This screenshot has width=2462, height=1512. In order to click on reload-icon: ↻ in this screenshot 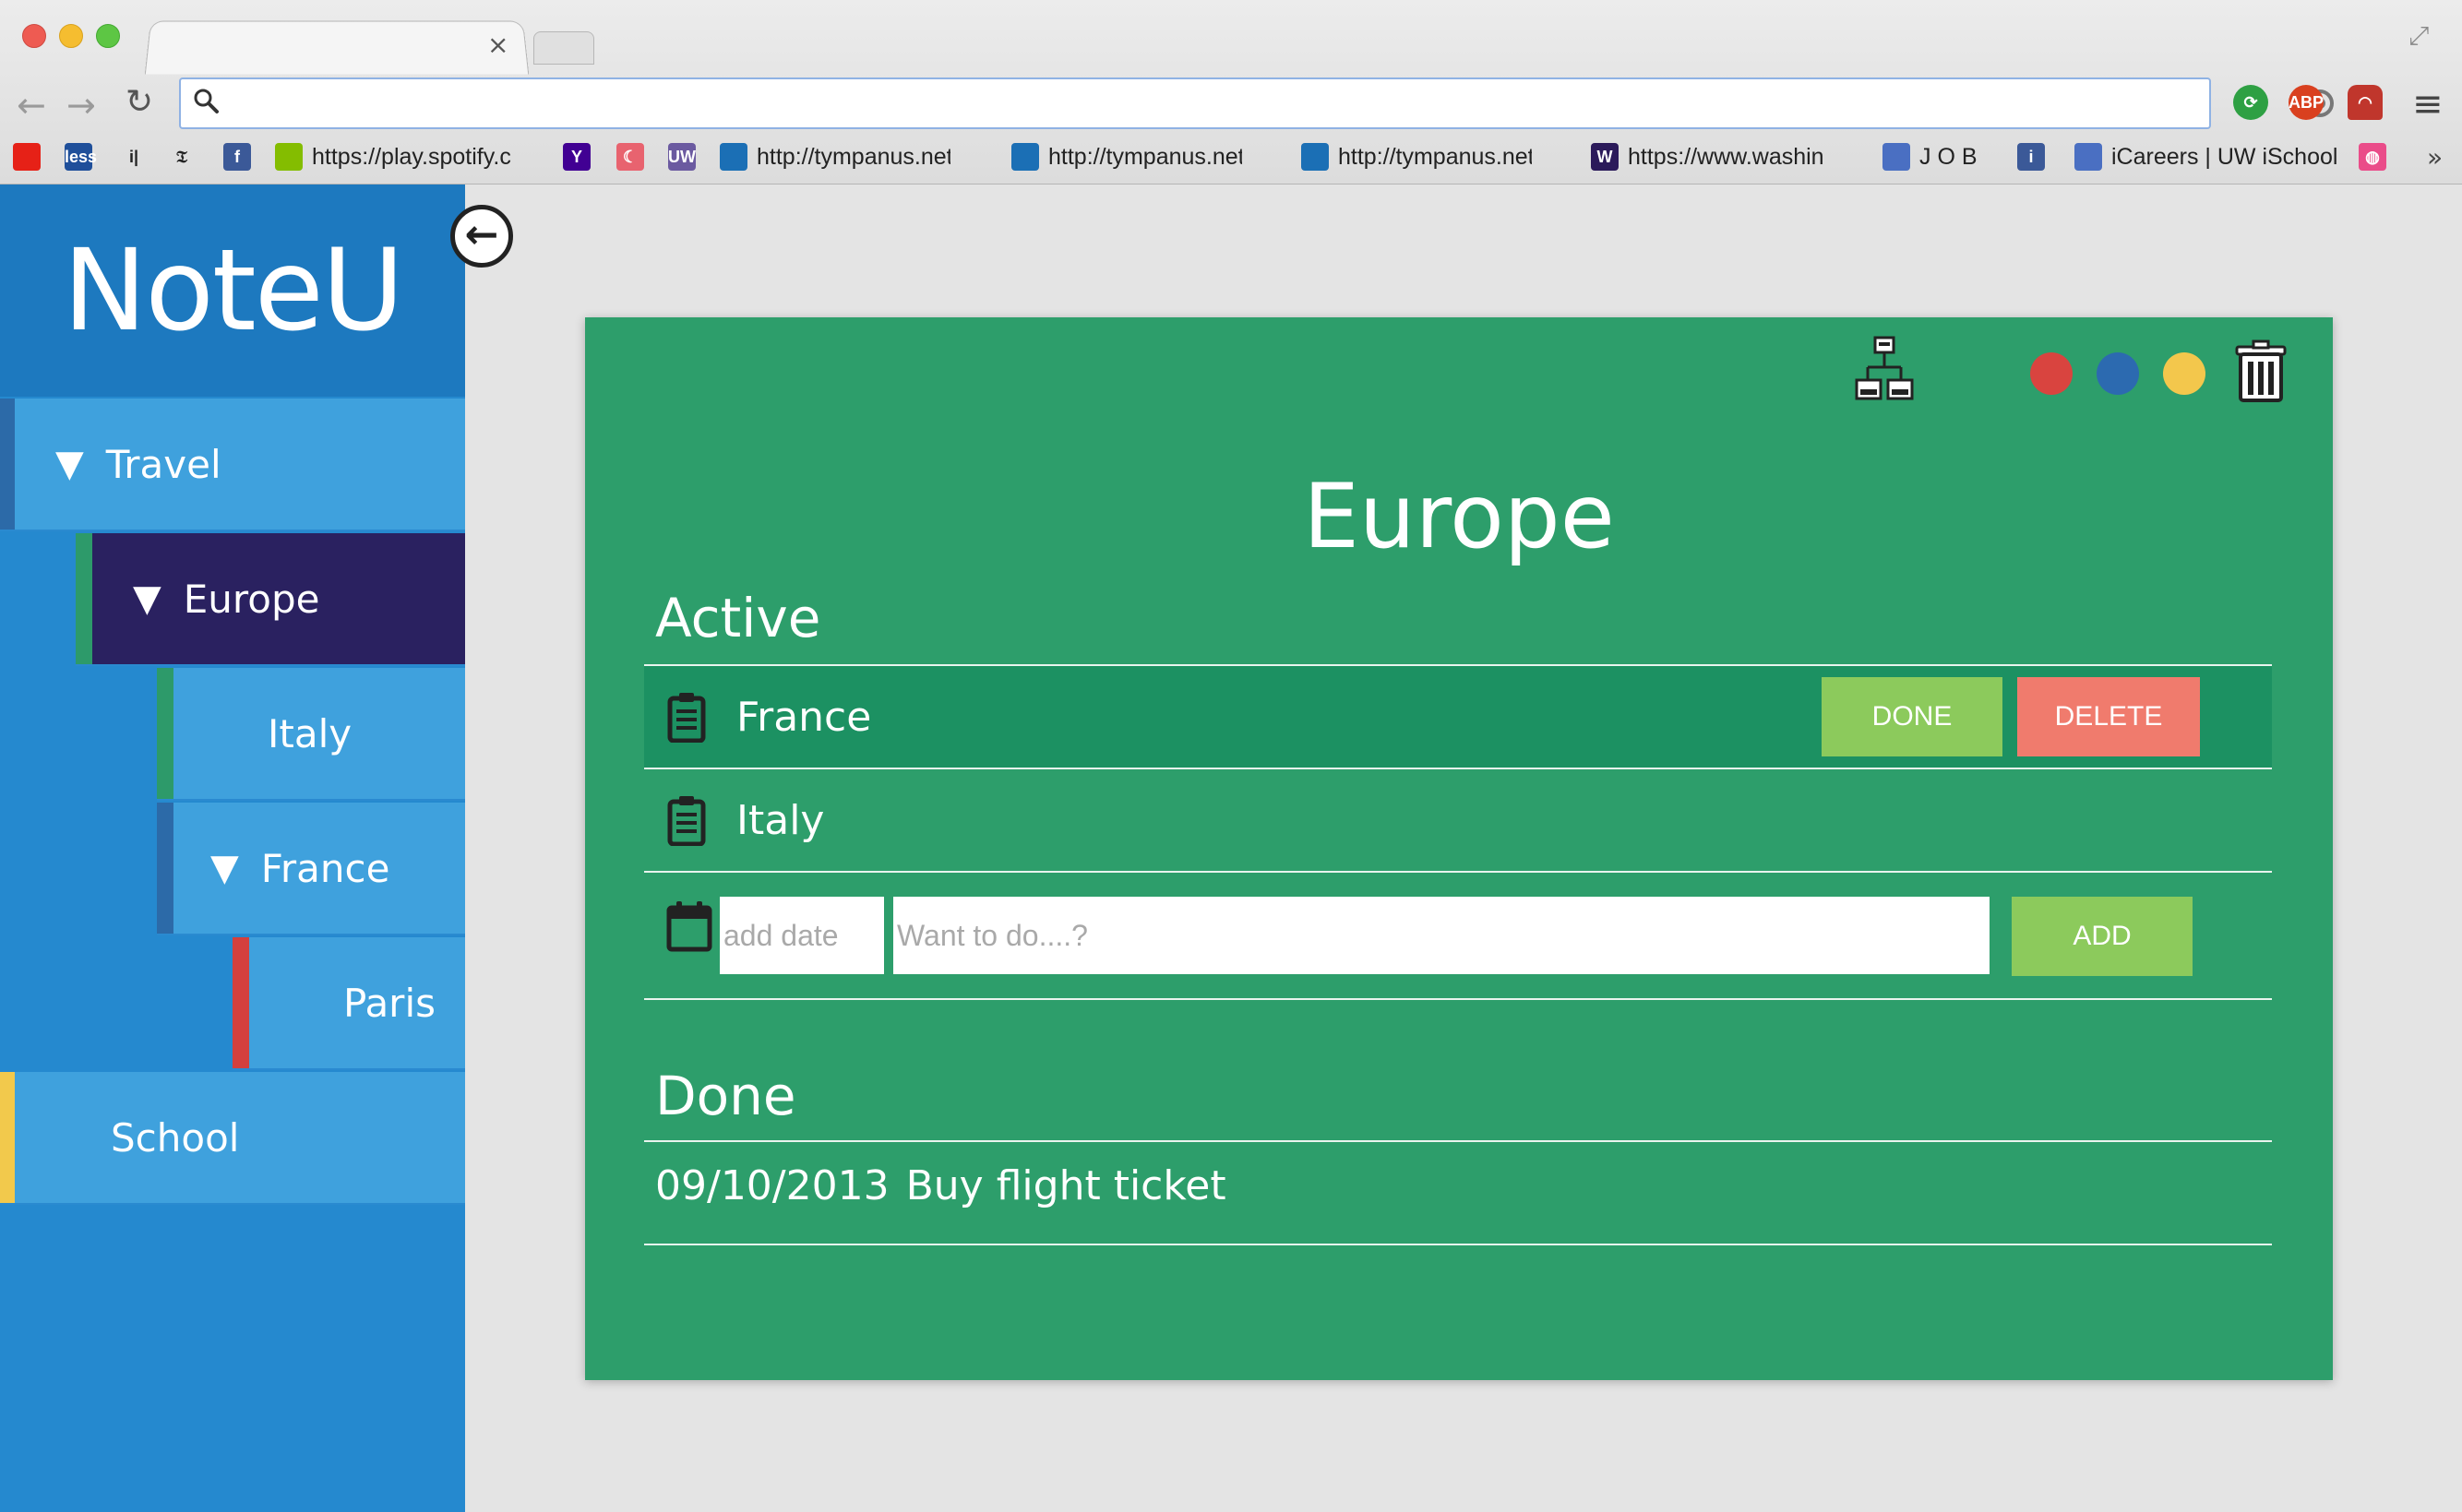, I will do `click(139, 102)`.